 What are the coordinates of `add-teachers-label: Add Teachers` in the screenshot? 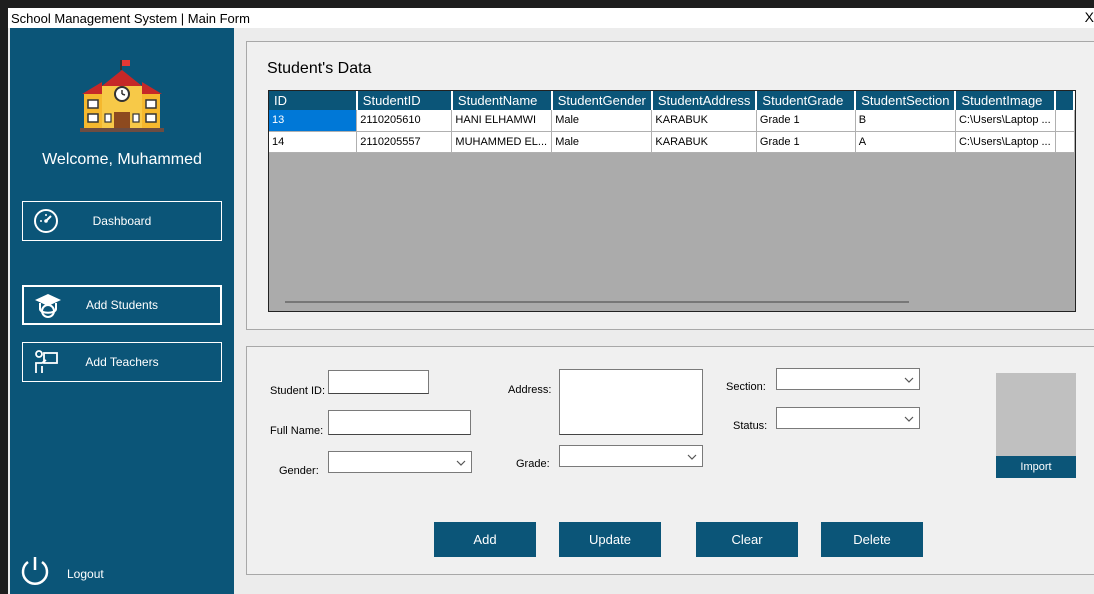 It's located at (122, 362).